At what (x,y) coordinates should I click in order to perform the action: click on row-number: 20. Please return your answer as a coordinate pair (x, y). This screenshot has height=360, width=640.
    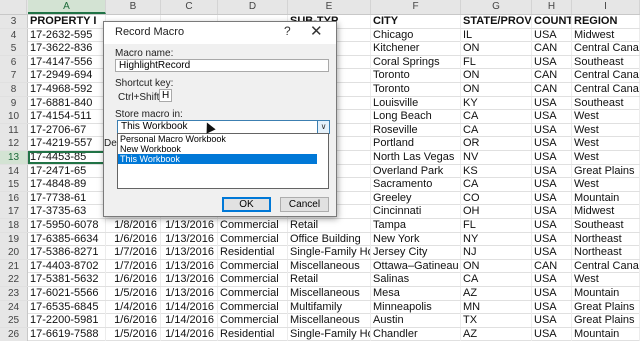
    Looking at the image, I should click on (14, 253).